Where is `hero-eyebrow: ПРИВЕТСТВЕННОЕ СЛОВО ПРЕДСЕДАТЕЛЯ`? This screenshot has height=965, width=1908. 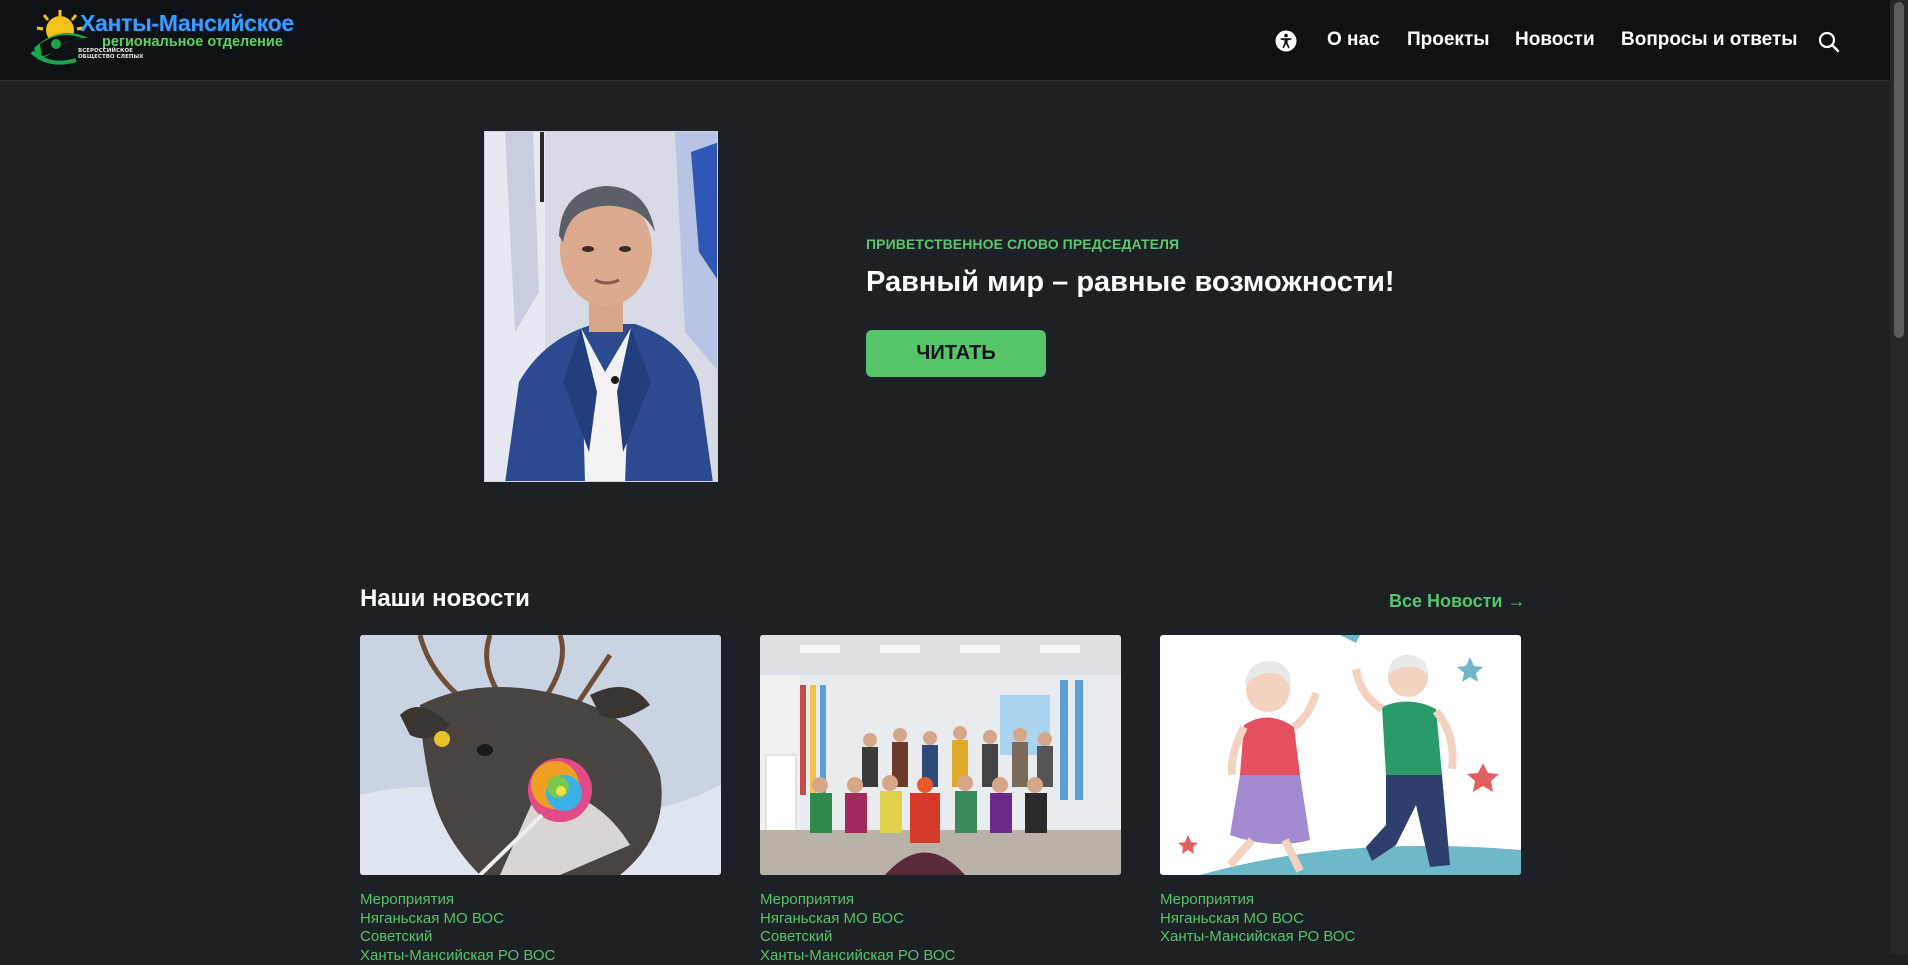 hero-eyebrow: ПРИВЕТСТВЕННОЕ СЛОВО ПРЕДСЕДАТЕЛЯ is located at coordinates (1022, 244).